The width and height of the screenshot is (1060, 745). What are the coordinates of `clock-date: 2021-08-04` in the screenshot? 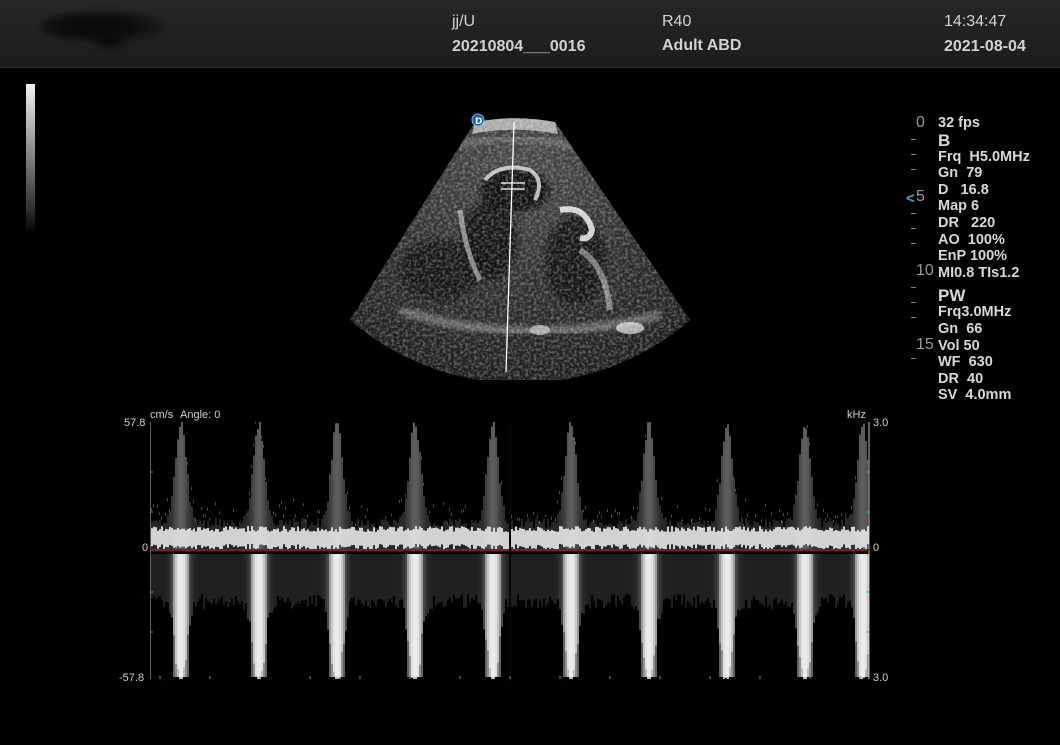 It's located at (985, 46).